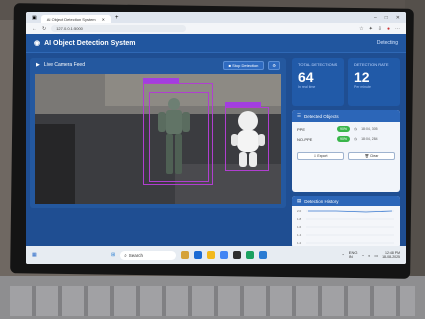 Image resolution: width=425 pixels, height=319 pixels. Describe the element at coordinates (362, 255) in the screenshot. I see `wifi-icon: ◔` at that location.